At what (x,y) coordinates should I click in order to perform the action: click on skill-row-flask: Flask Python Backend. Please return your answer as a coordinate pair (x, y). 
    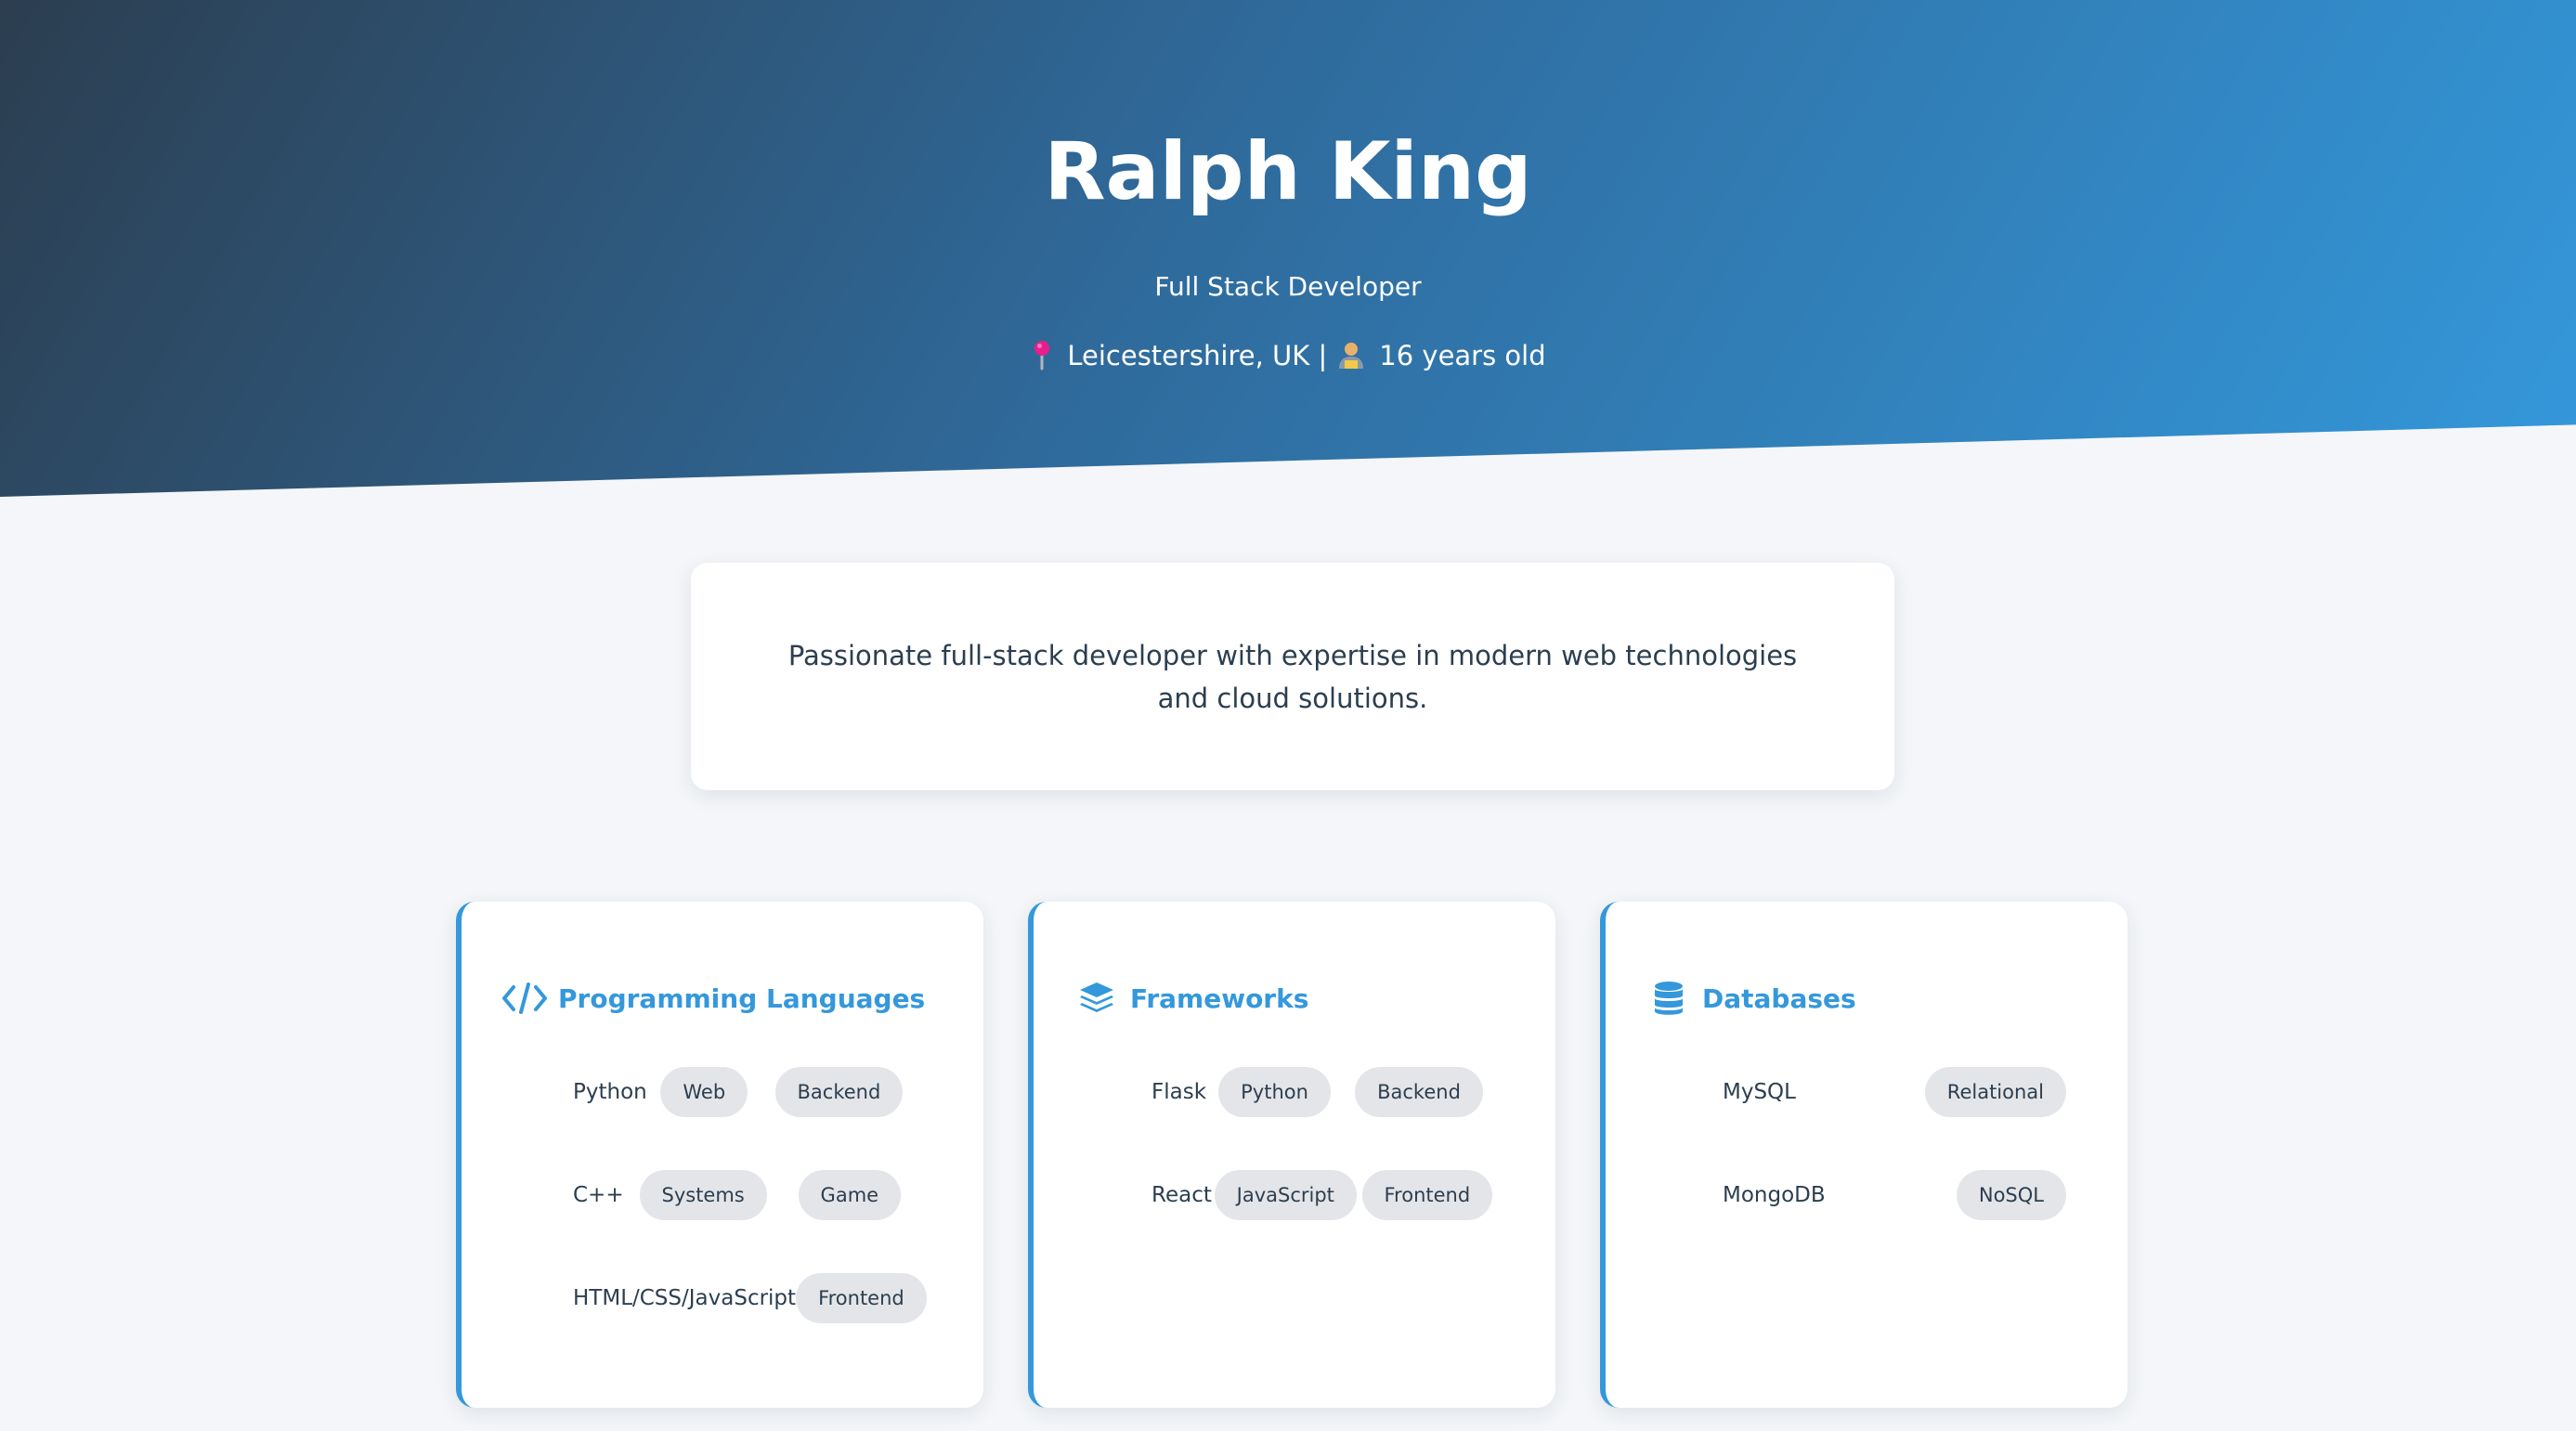
    Looking at the image, I should click on (1323, 1092).